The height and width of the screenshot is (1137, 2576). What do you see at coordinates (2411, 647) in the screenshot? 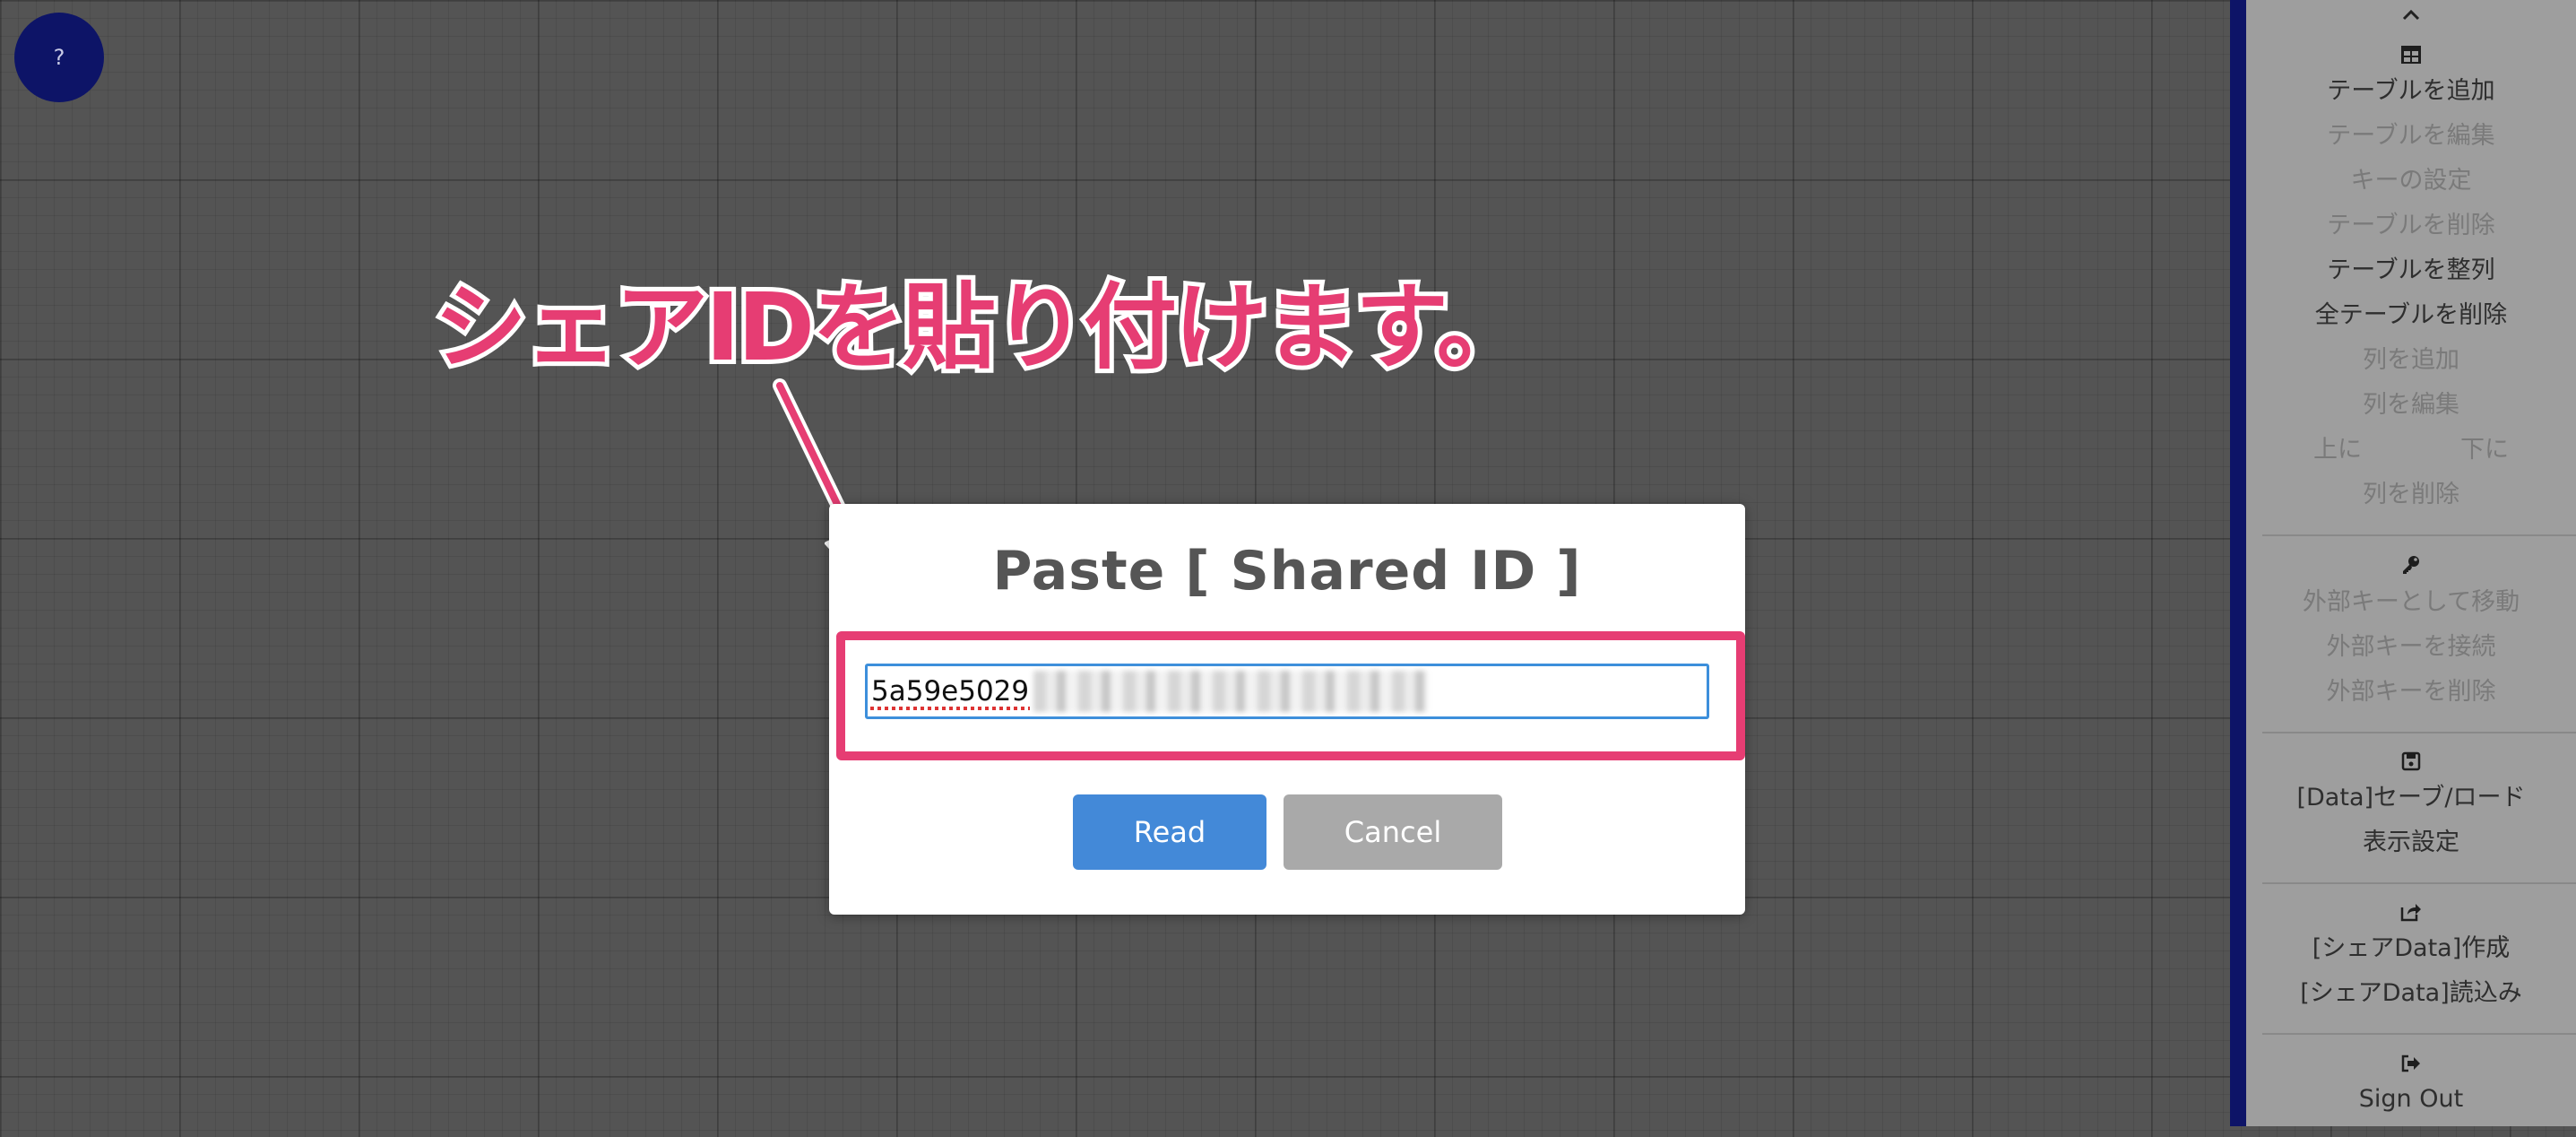
I see `connect-foreign-key-item: 外部キーを接続` at bounding box center [2411, 647].